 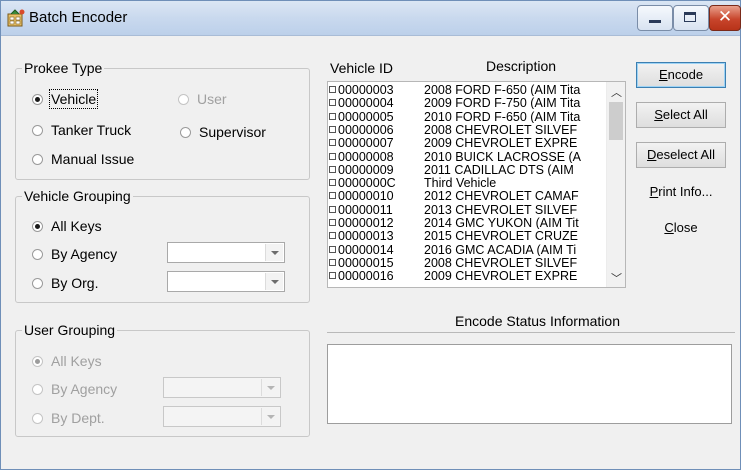 I want to click on radio-label: Supervisor, so click(x=232, y=132).